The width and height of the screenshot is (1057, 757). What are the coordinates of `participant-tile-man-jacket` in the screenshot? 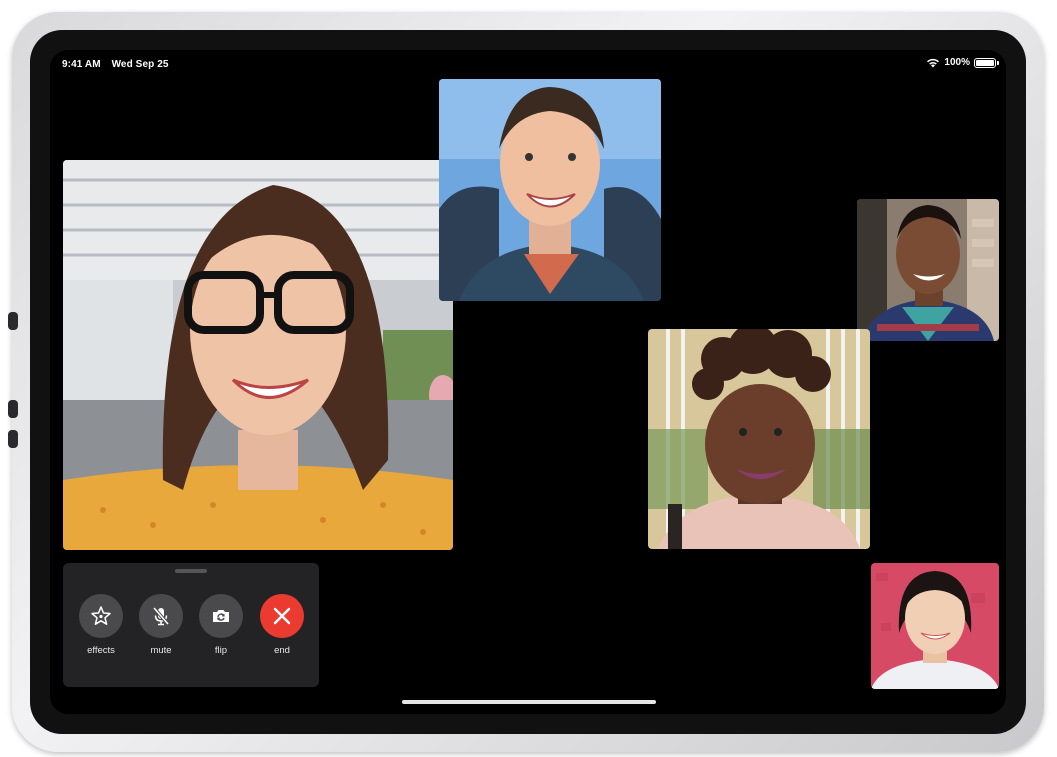 It's located at (928, 270).